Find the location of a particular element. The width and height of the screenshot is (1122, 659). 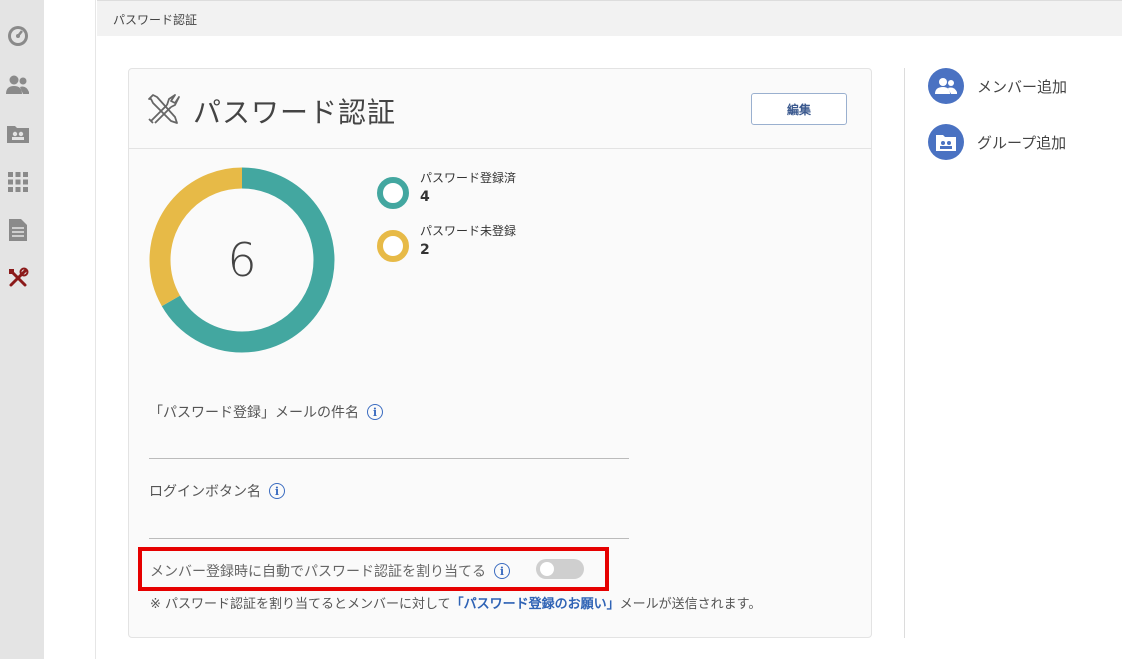

mail-subject-label: 「パスワード登録」メールの件名 i is located at coordinates (266, 412).